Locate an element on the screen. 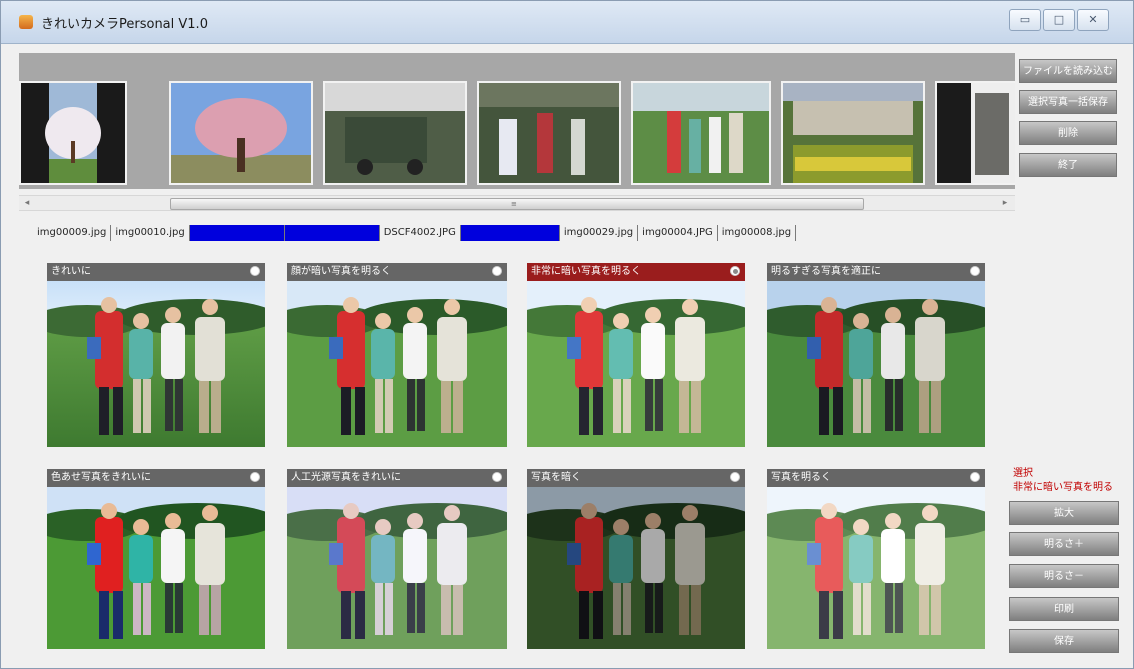 This screenshot has height=669, width=1134. cell-header: 明るすぎる写真を適正に is located at coordinates (876, 272).